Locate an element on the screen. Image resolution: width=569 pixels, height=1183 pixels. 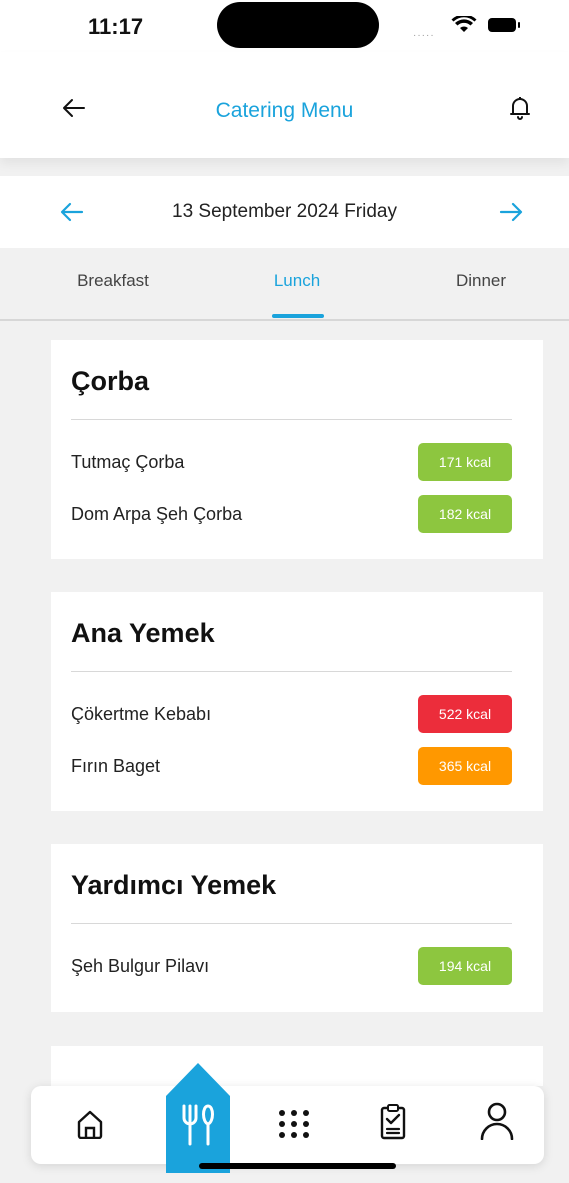
page-title: Catering Menu is located at coordinates (284, 110).